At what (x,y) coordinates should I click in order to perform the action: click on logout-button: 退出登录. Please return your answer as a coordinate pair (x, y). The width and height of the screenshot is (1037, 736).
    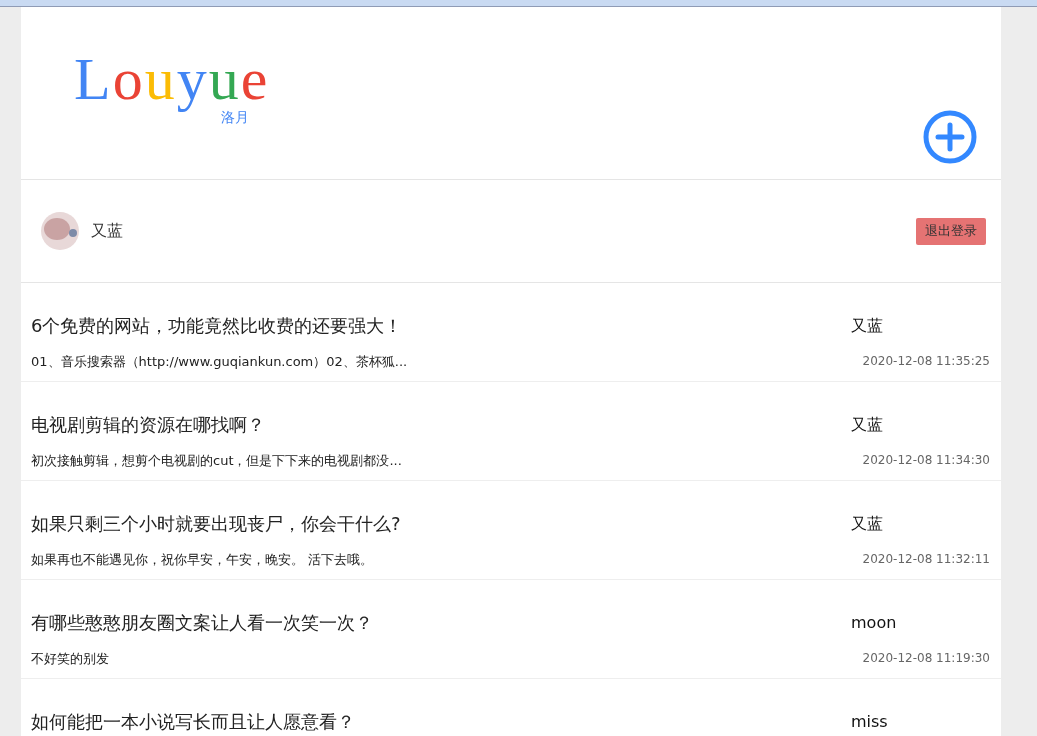
    Looking at the image, I should click on (951, 231).